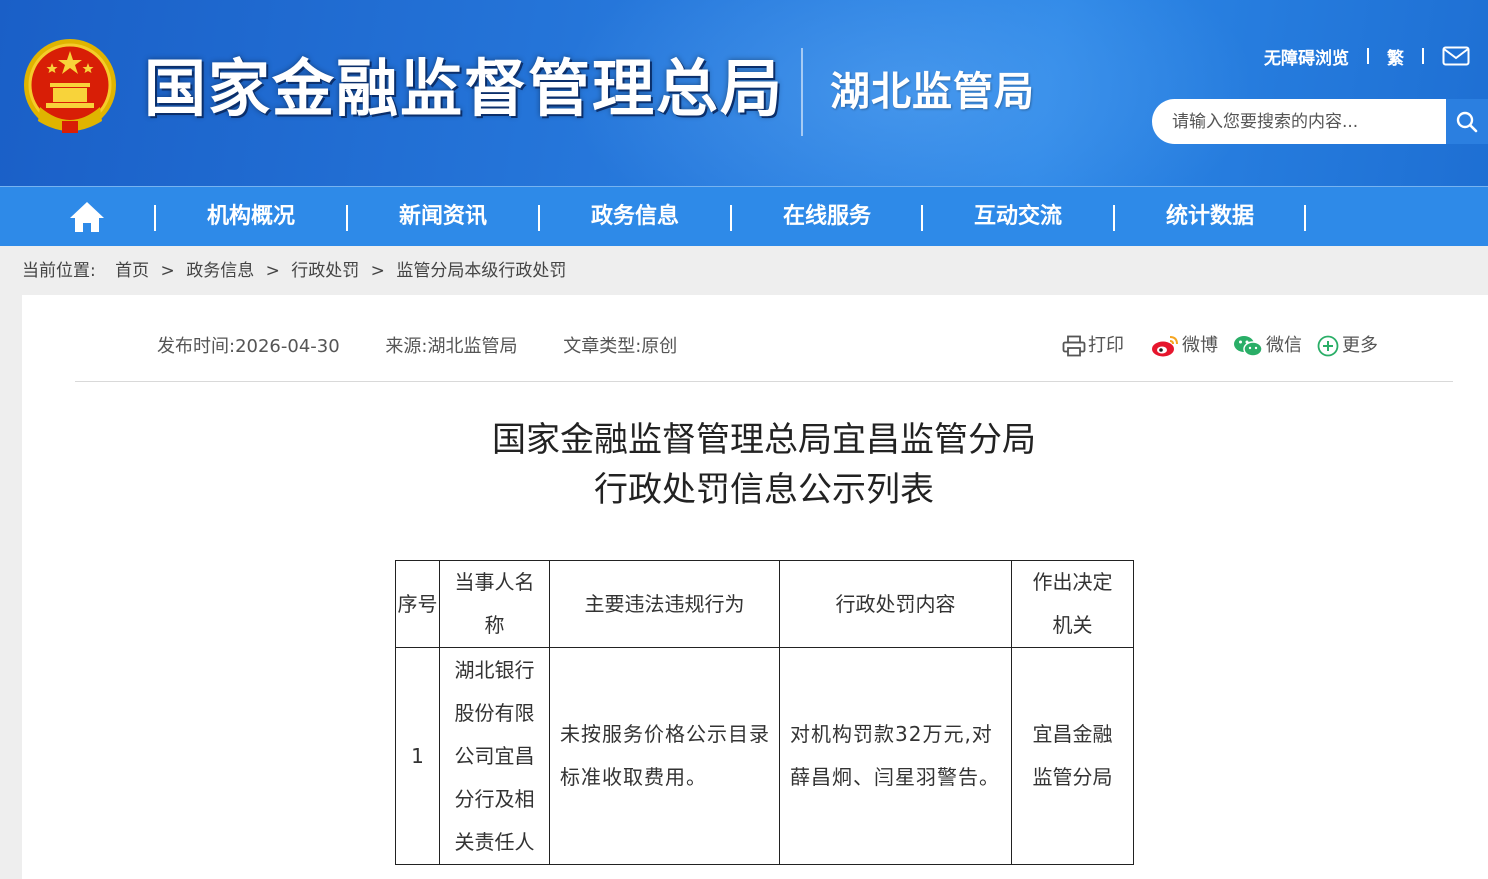  I want to click on header-authority: 作出决定机关, so click(1072, 604).